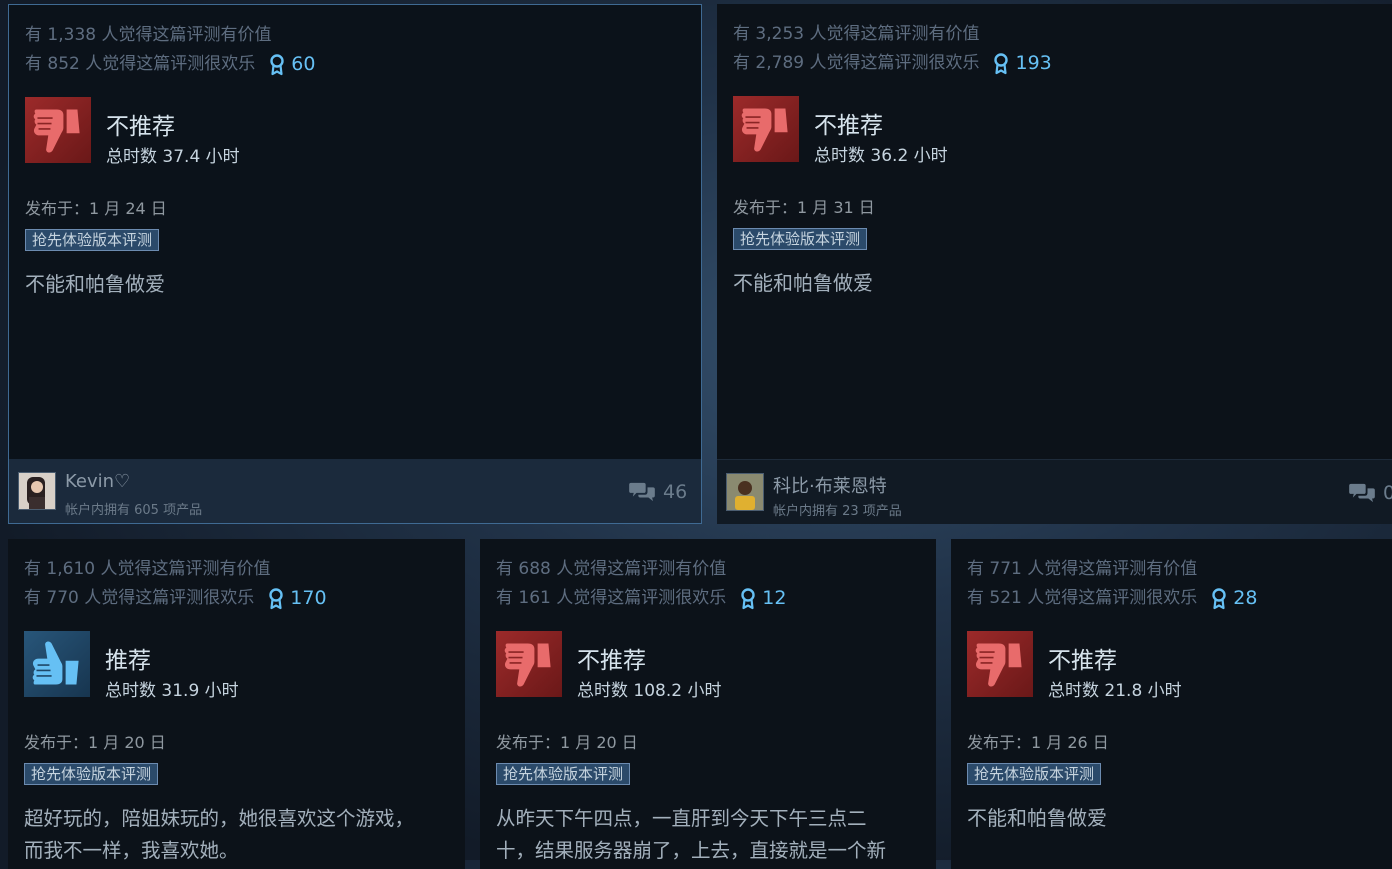 The width and height of the screenshot is (1392, 869). Describe the element at coordinates (97, 481) in the screenshot. I see `author-name: Kevin♡` at that location.